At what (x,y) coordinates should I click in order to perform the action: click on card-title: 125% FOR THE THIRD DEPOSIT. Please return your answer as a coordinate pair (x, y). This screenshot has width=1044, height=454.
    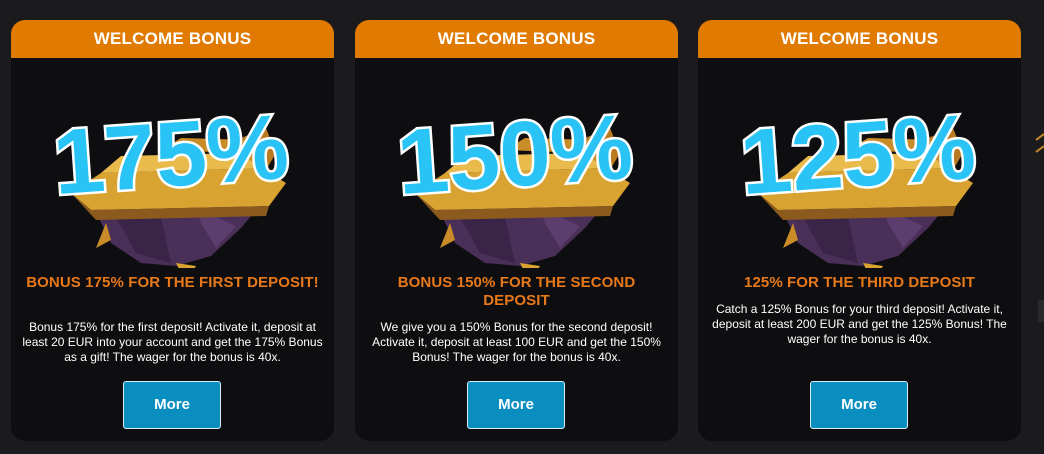
    Looking at the image, I should click on (859, 282).